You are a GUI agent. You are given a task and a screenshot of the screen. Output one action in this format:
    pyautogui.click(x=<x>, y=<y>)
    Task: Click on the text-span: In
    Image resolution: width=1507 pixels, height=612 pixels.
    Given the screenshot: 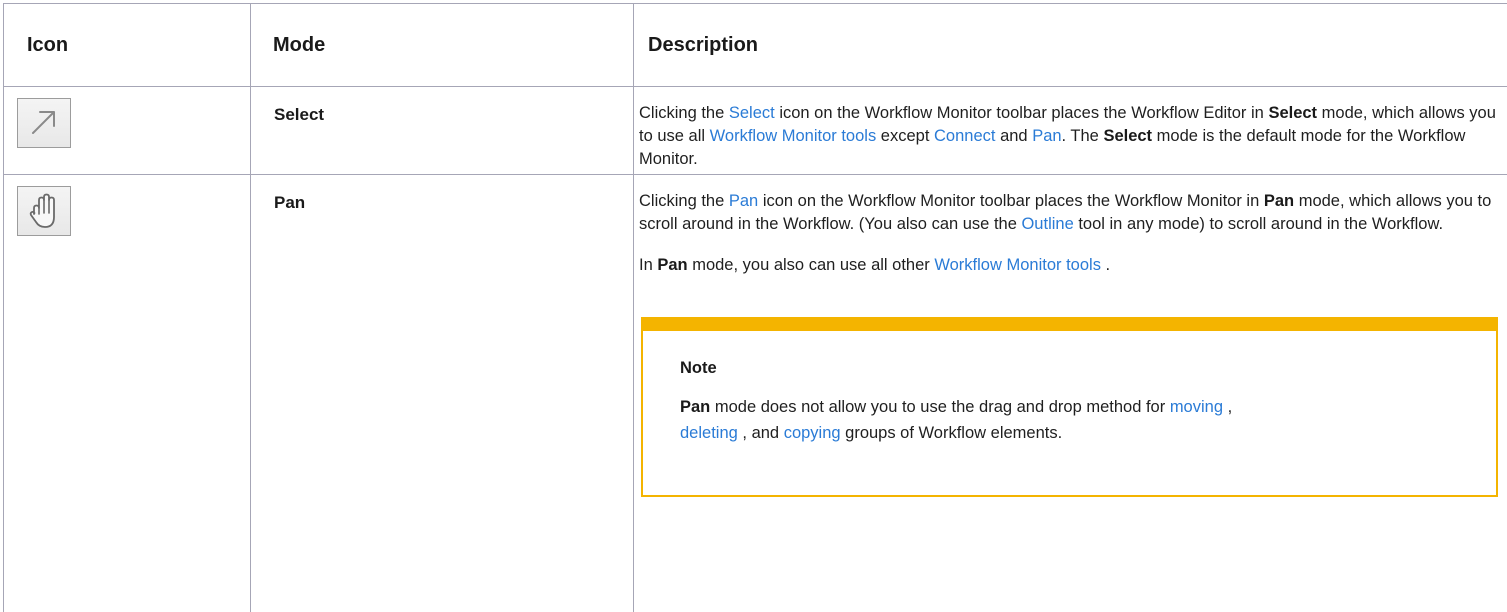 What is the action you would take?
    pyautogui.click(x=648, y=265)
    